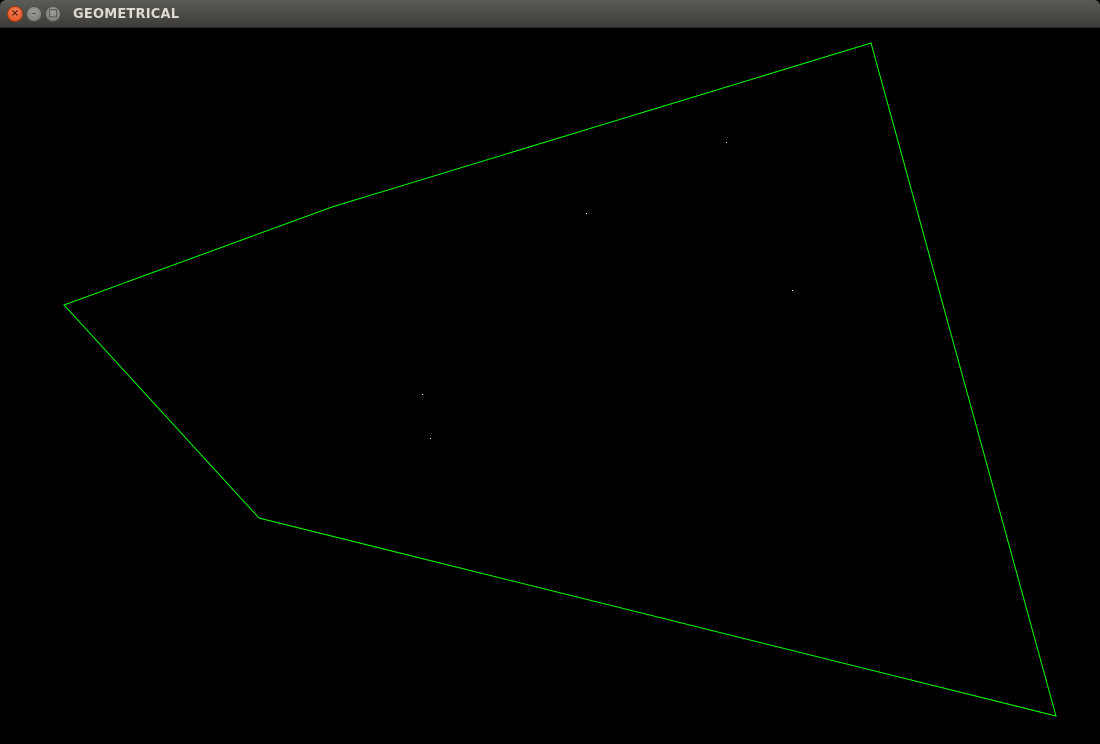 This screenshot has width=1100, height=744. Describe the element at coordinates (550, 14) in the screenshot. I see `title-bar: × – □ GEOMETRICAL` at that location.